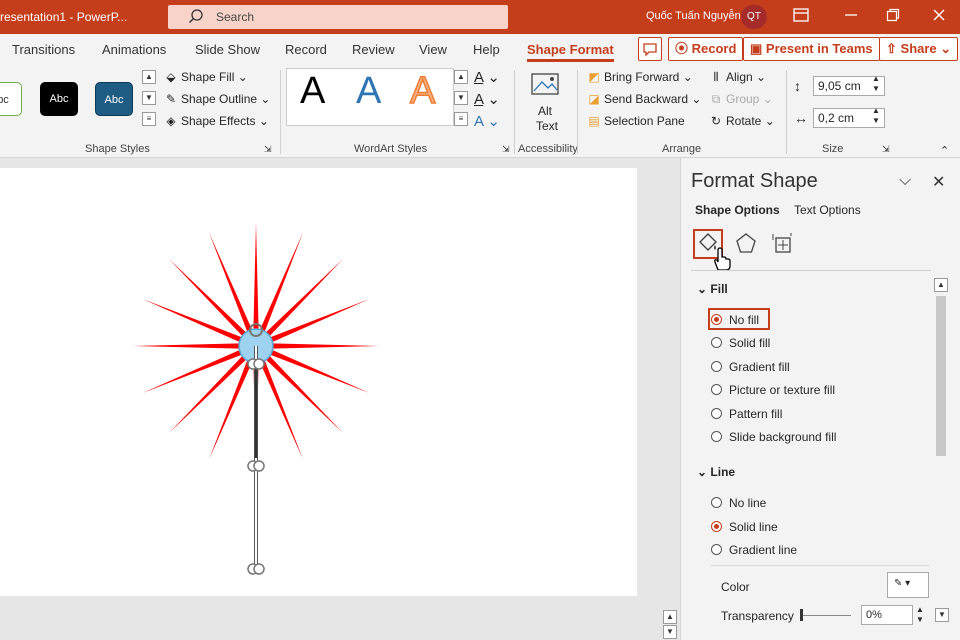 This screenshot has height=640, width=960. I want to click on radio-label: Gradient line, so click(763, 550).